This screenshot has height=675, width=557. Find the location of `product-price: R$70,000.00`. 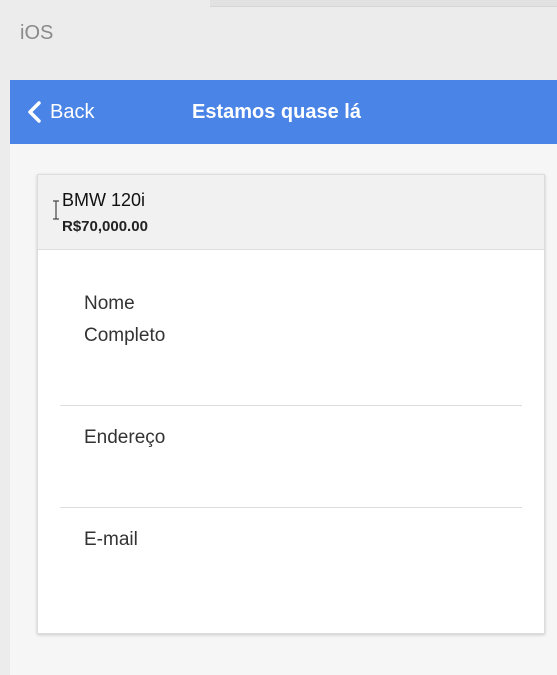

product-price: R$70,000.00 is located at coordinates (105, 226).